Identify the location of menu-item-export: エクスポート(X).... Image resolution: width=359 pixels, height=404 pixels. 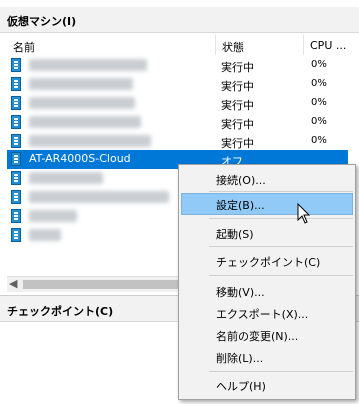
(267, 313).